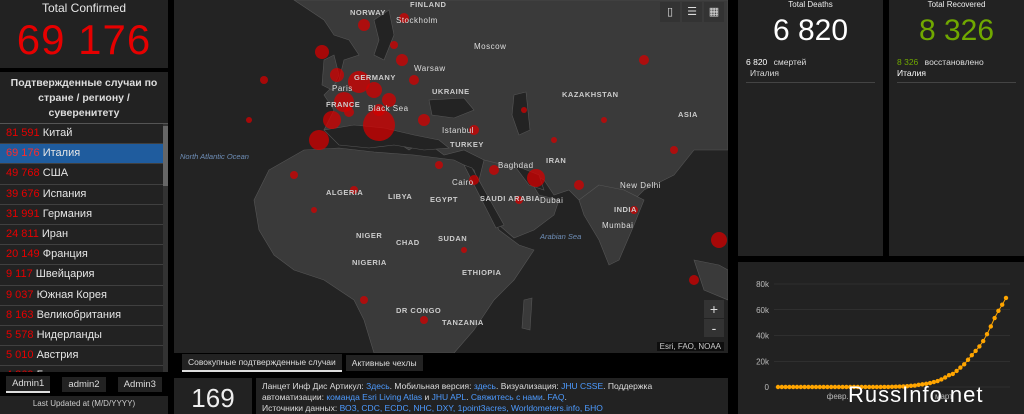  I want to click on list-icon: ☰, so click(692, 12).